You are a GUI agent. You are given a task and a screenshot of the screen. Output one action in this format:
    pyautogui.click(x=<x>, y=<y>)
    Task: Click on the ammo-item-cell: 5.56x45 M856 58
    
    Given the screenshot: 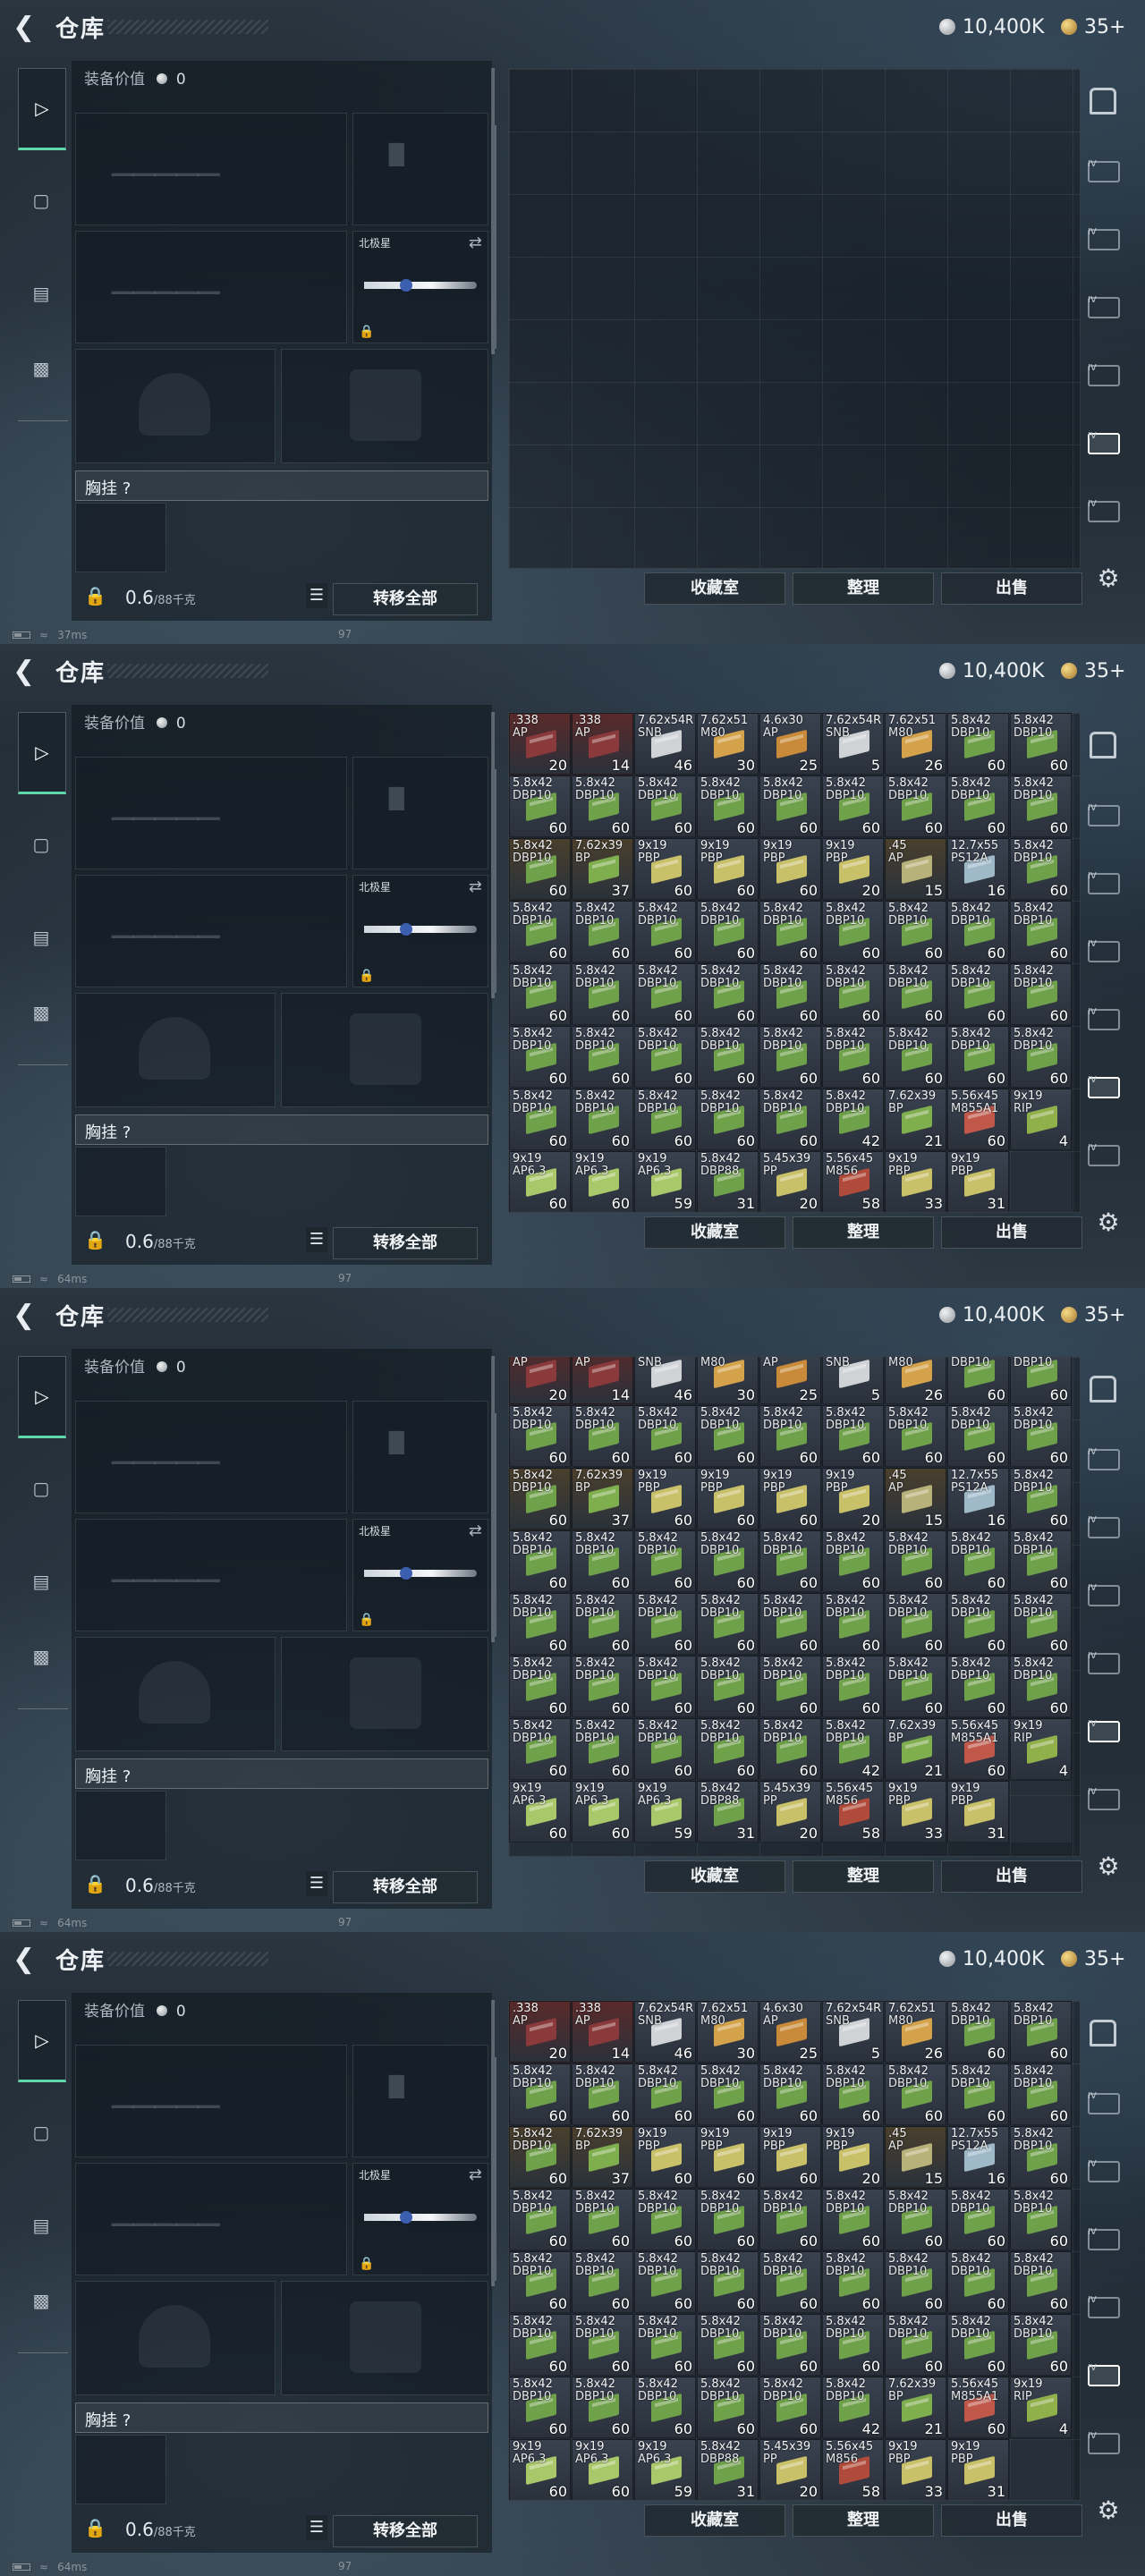 What is the action you would take?
    pyautogui.click(x=853, y=2469)
    